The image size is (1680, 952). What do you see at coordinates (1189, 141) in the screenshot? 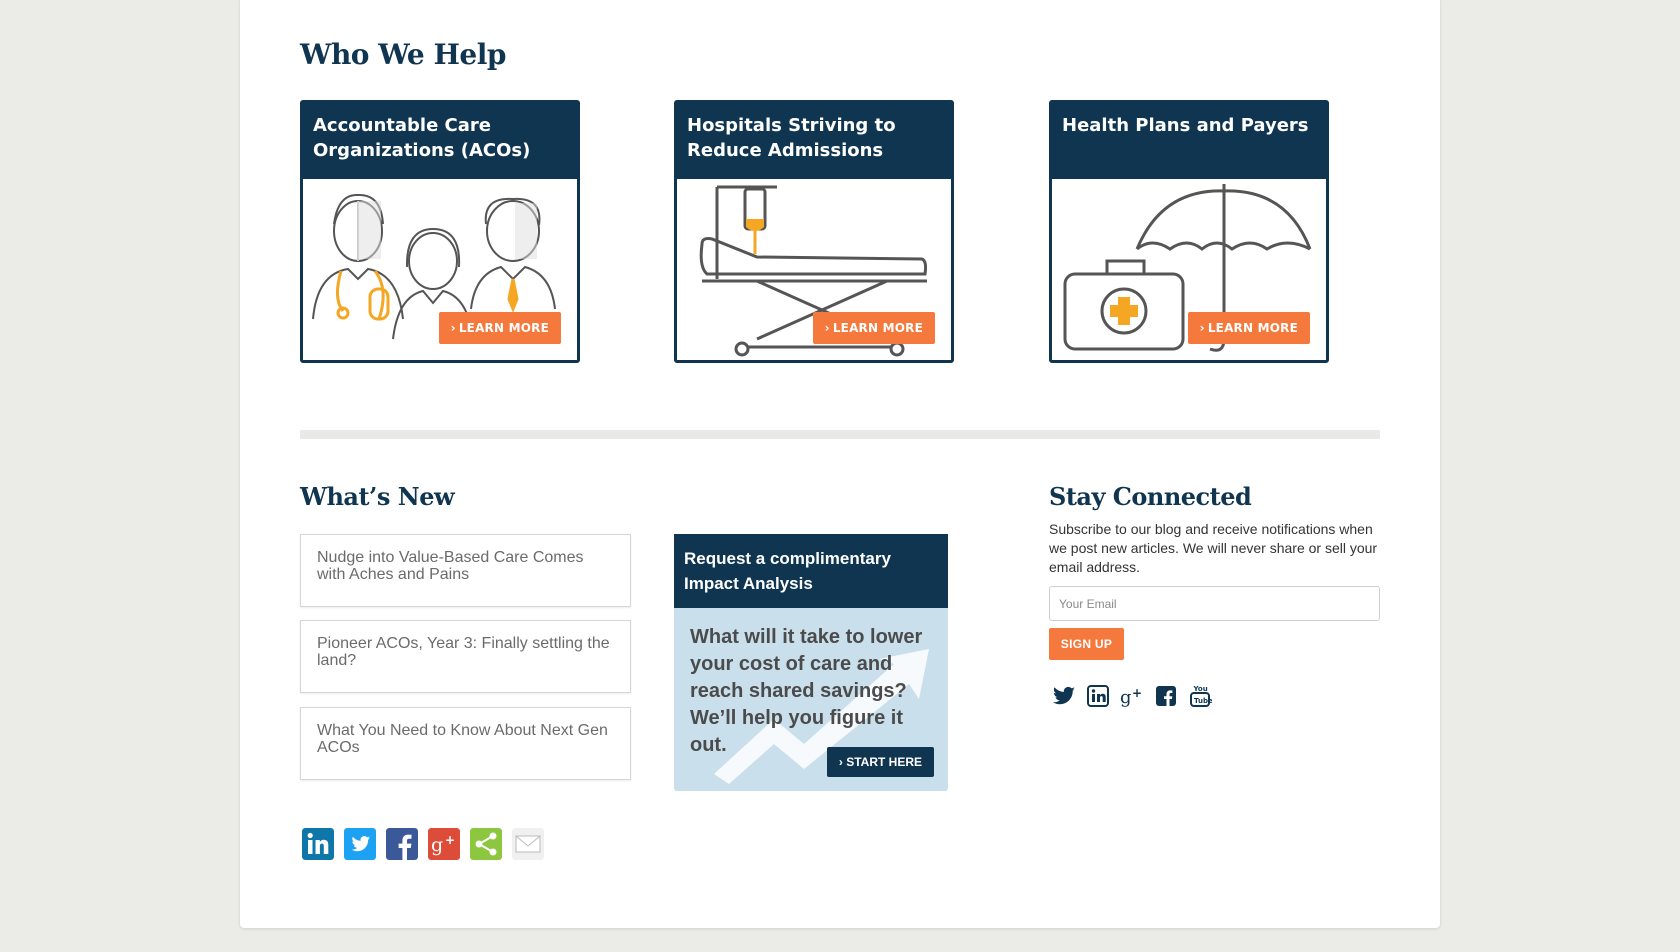
I see `card-title: Health Plans and Payers` at bounding box center [1189, 141].